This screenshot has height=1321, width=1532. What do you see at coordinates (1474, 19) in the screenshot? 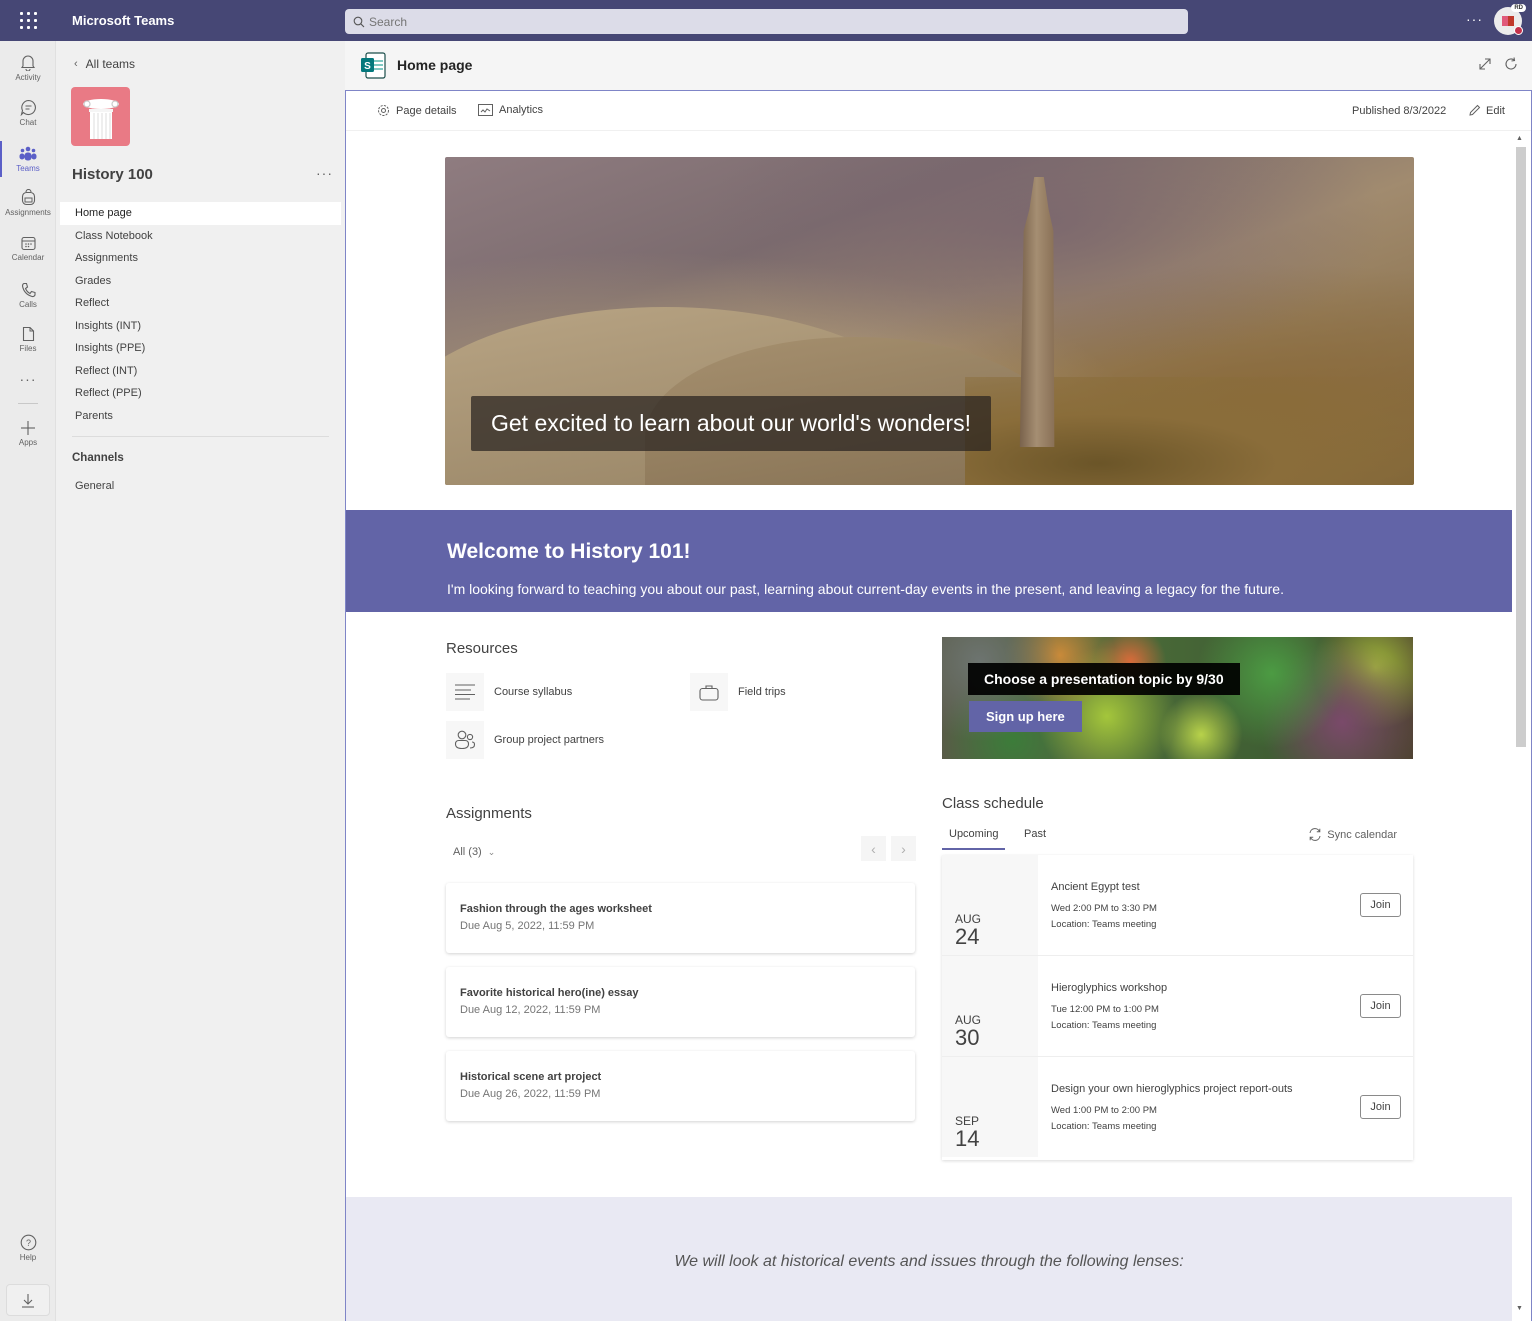
I see `more-options-button: ···` at bounding box center [1474, 19].